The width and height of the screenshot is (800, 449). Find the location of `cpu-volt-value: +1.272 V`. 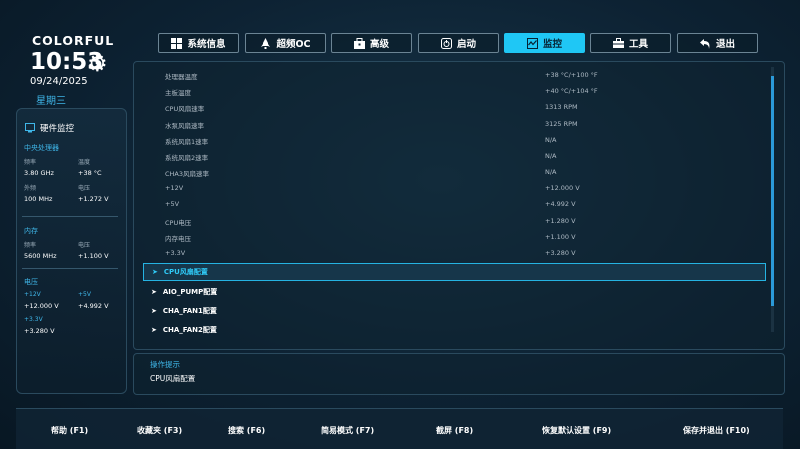

cpu-volt-value: +1.272 V is located at coordinates (93, 199).